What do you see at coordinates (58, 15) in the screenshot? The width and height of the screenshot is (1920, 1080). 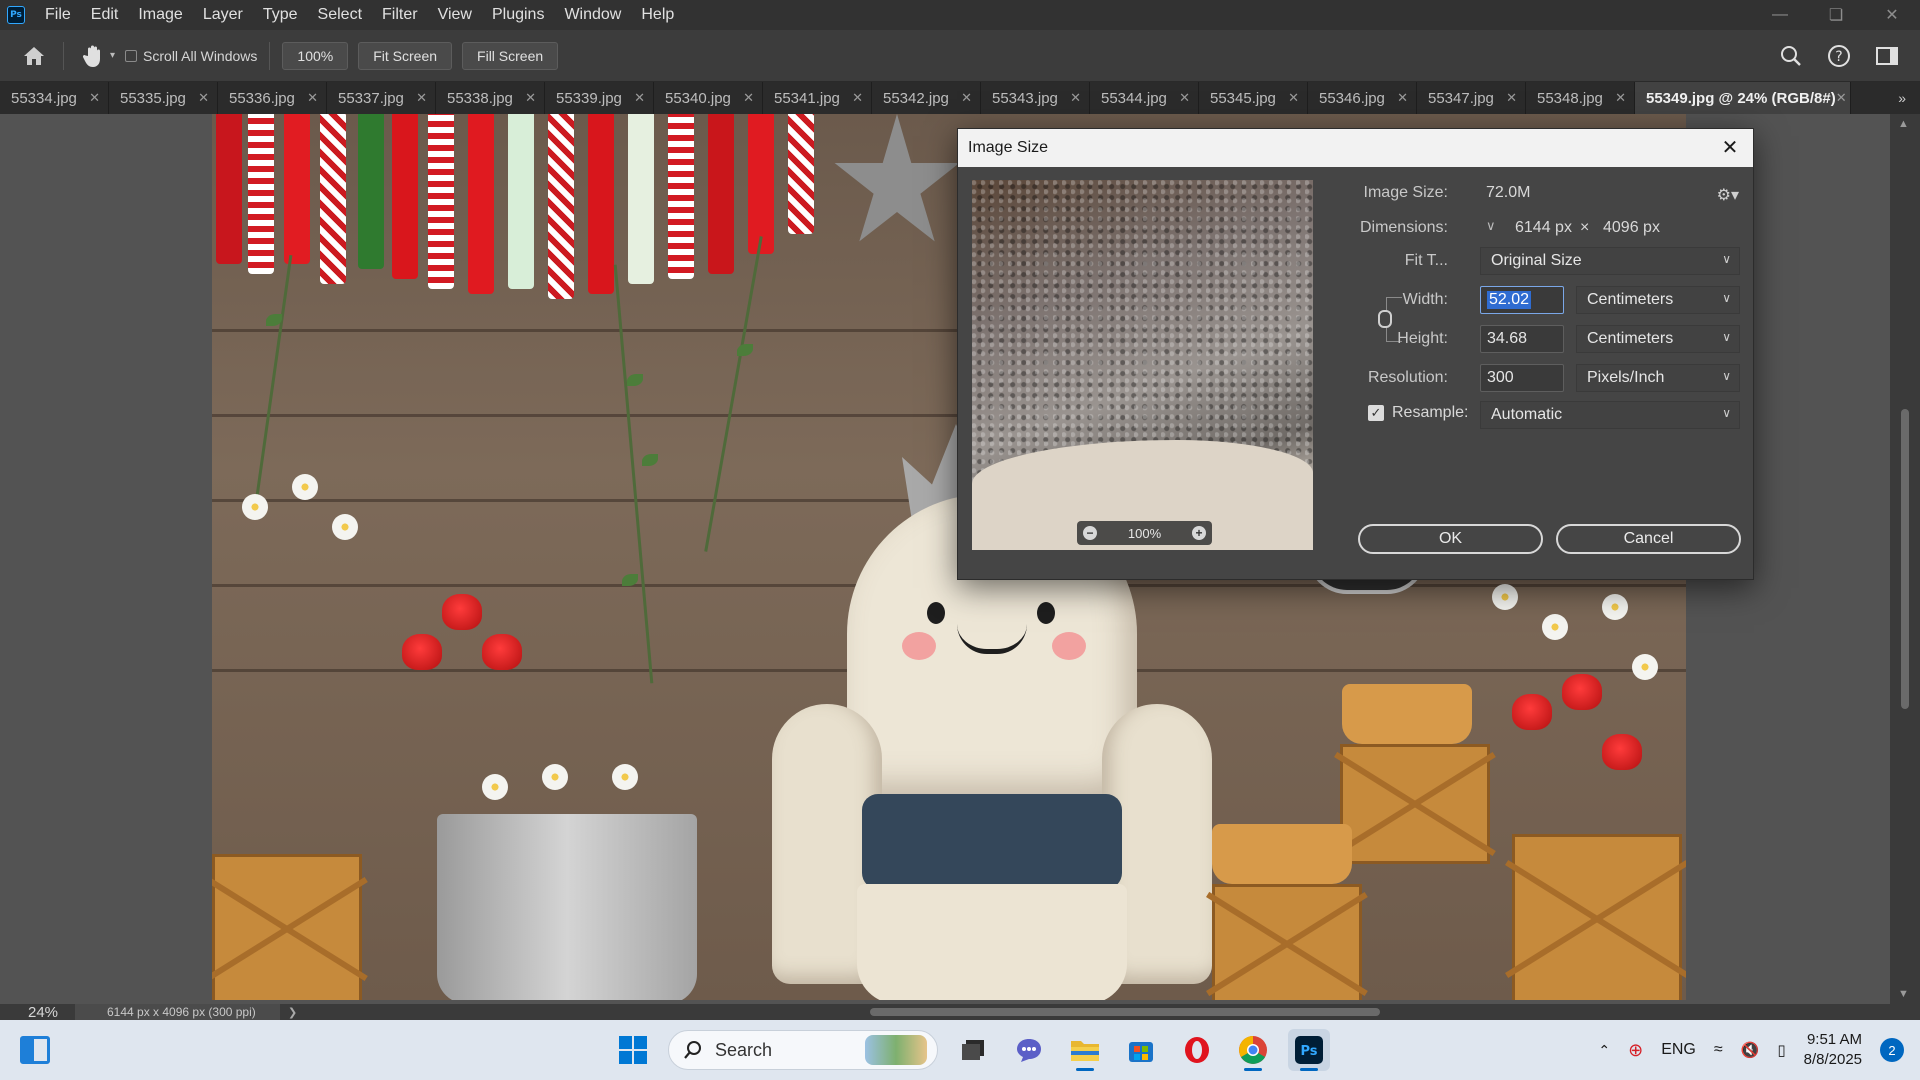 I see `menu-file: File` at bounding box center [58, 15].